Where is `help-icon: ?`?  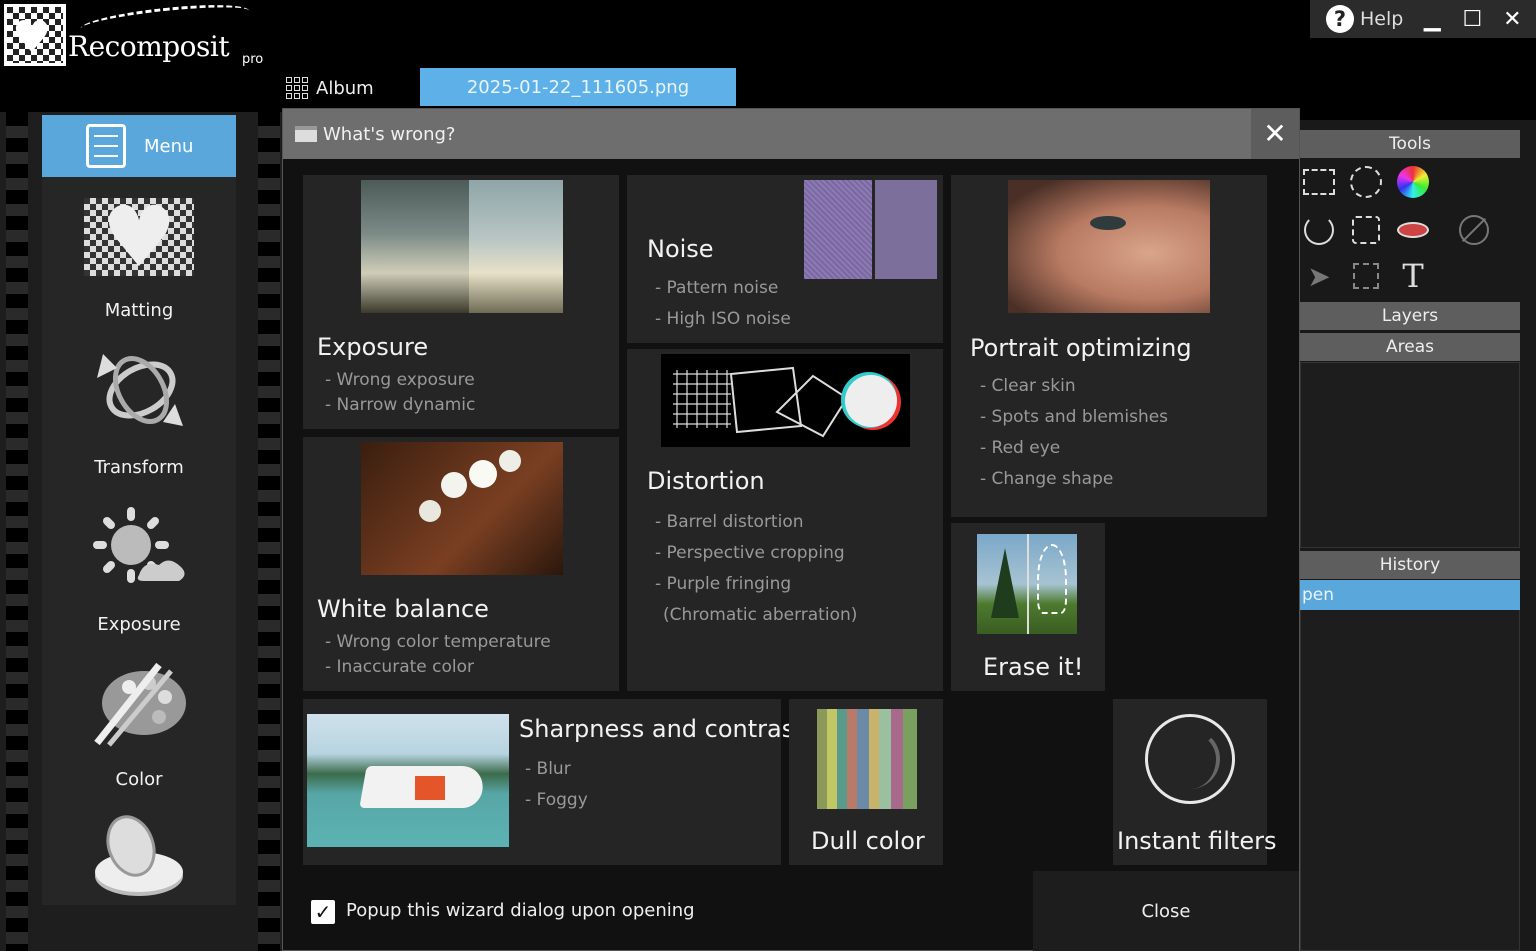
help-icon: ? is located at coordinates (1340, 19).